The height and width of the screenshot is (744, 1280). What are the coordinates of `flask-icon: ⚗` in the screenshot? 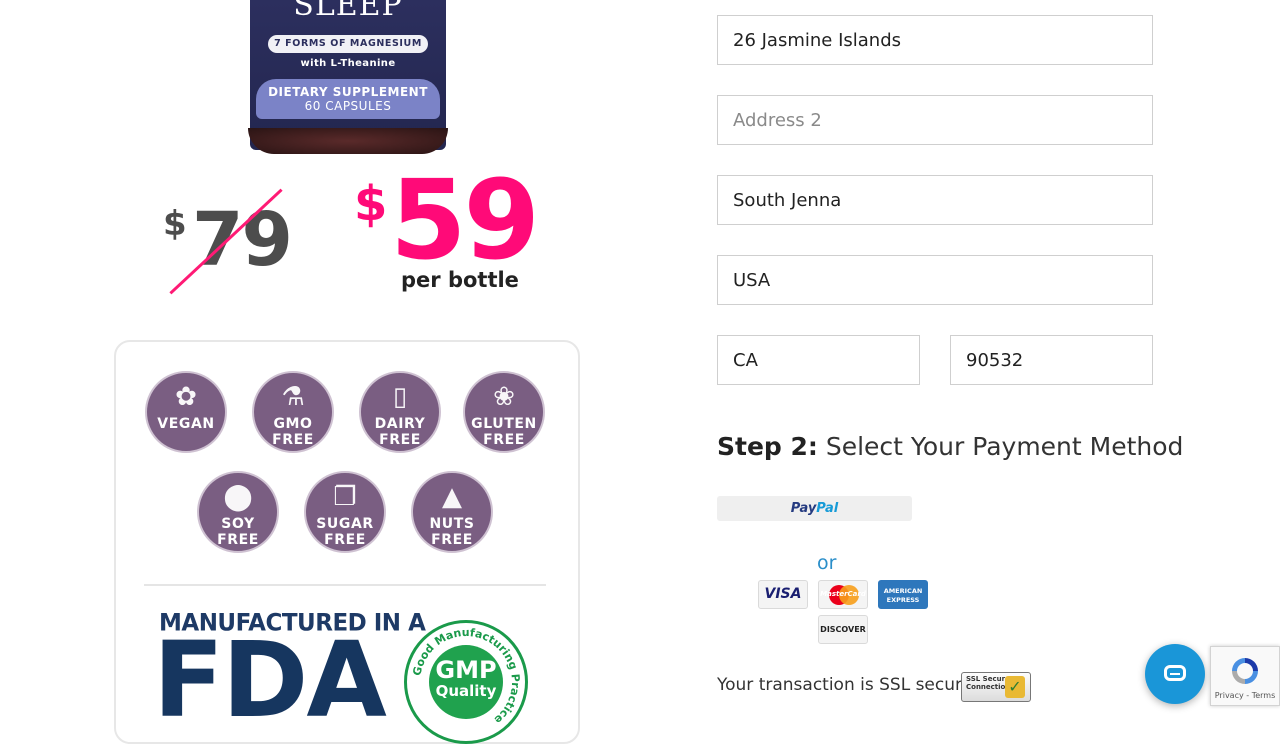 It's located at (293, 397).